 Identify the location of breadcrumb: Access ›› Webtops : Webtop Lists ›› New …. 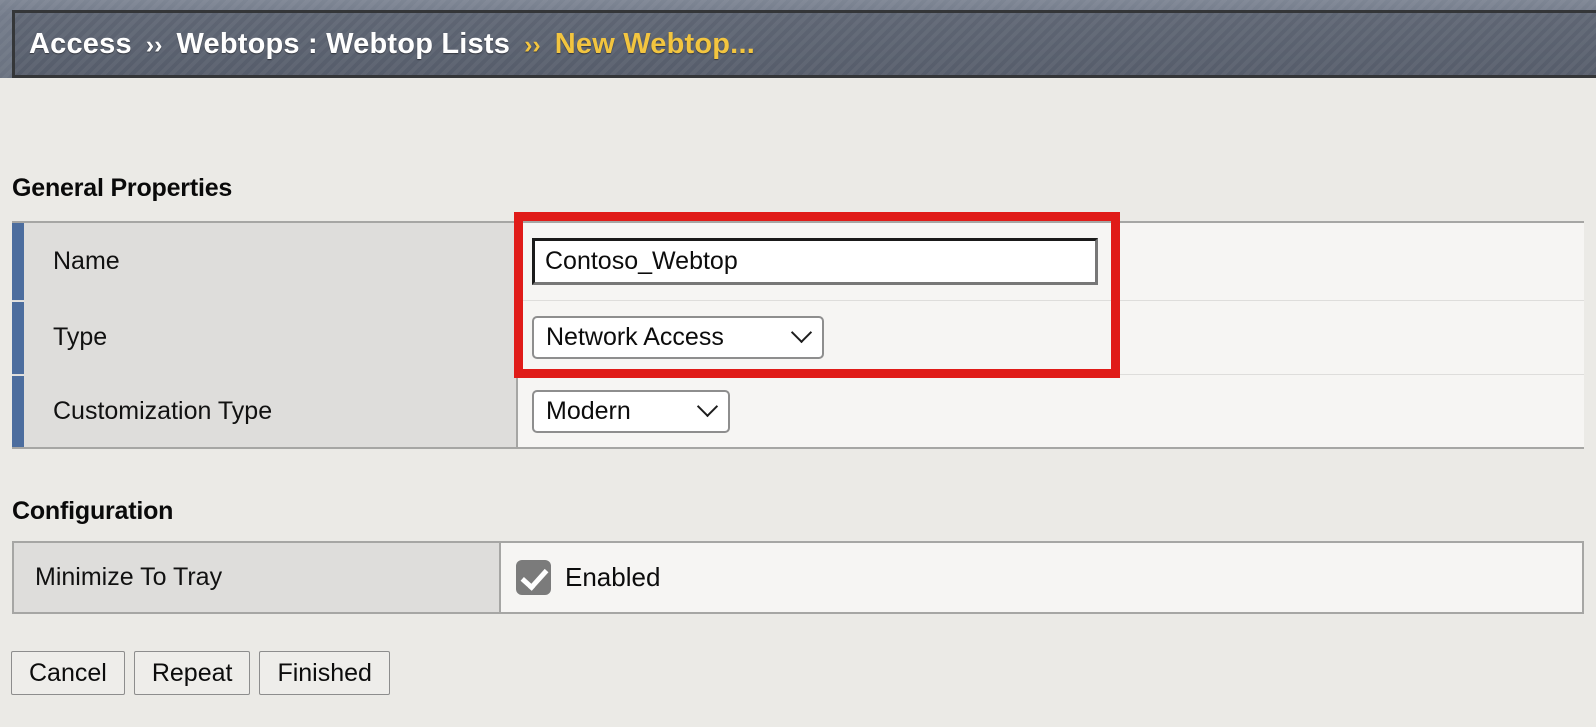
(385, 44).